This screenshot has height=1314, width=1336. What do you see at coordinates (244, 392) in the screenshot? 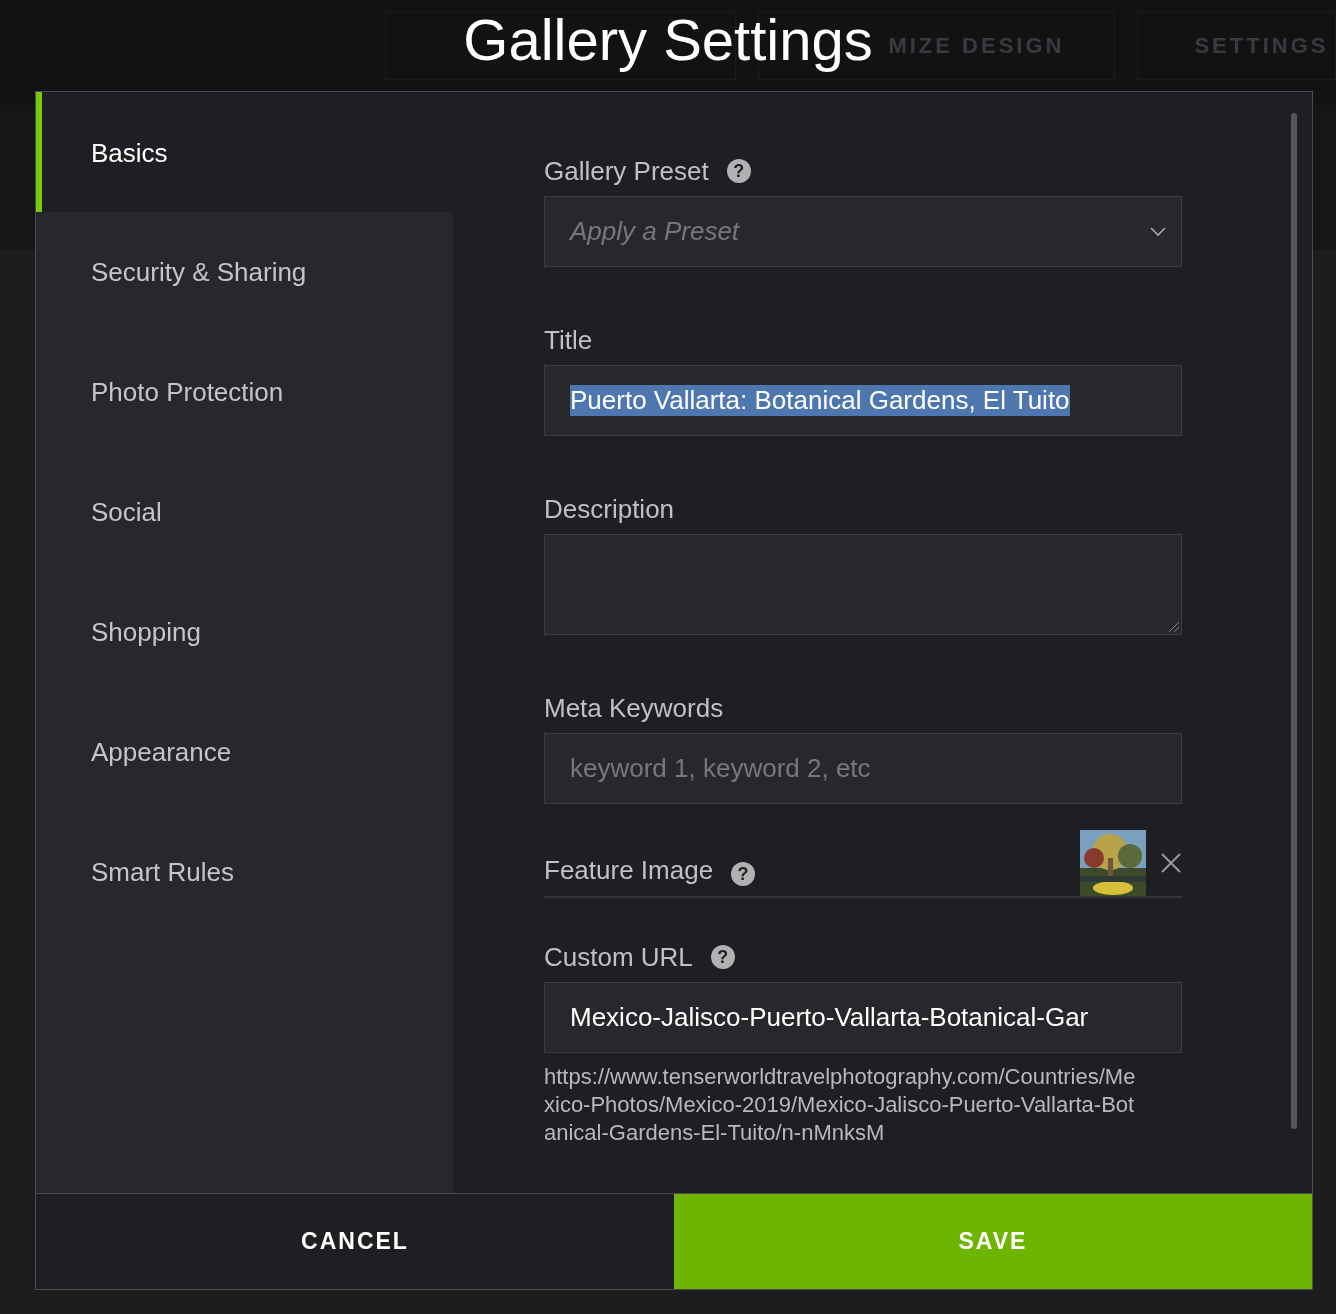
I see `sidebar-item: Photo Protection` at bounding box center [244, 392].